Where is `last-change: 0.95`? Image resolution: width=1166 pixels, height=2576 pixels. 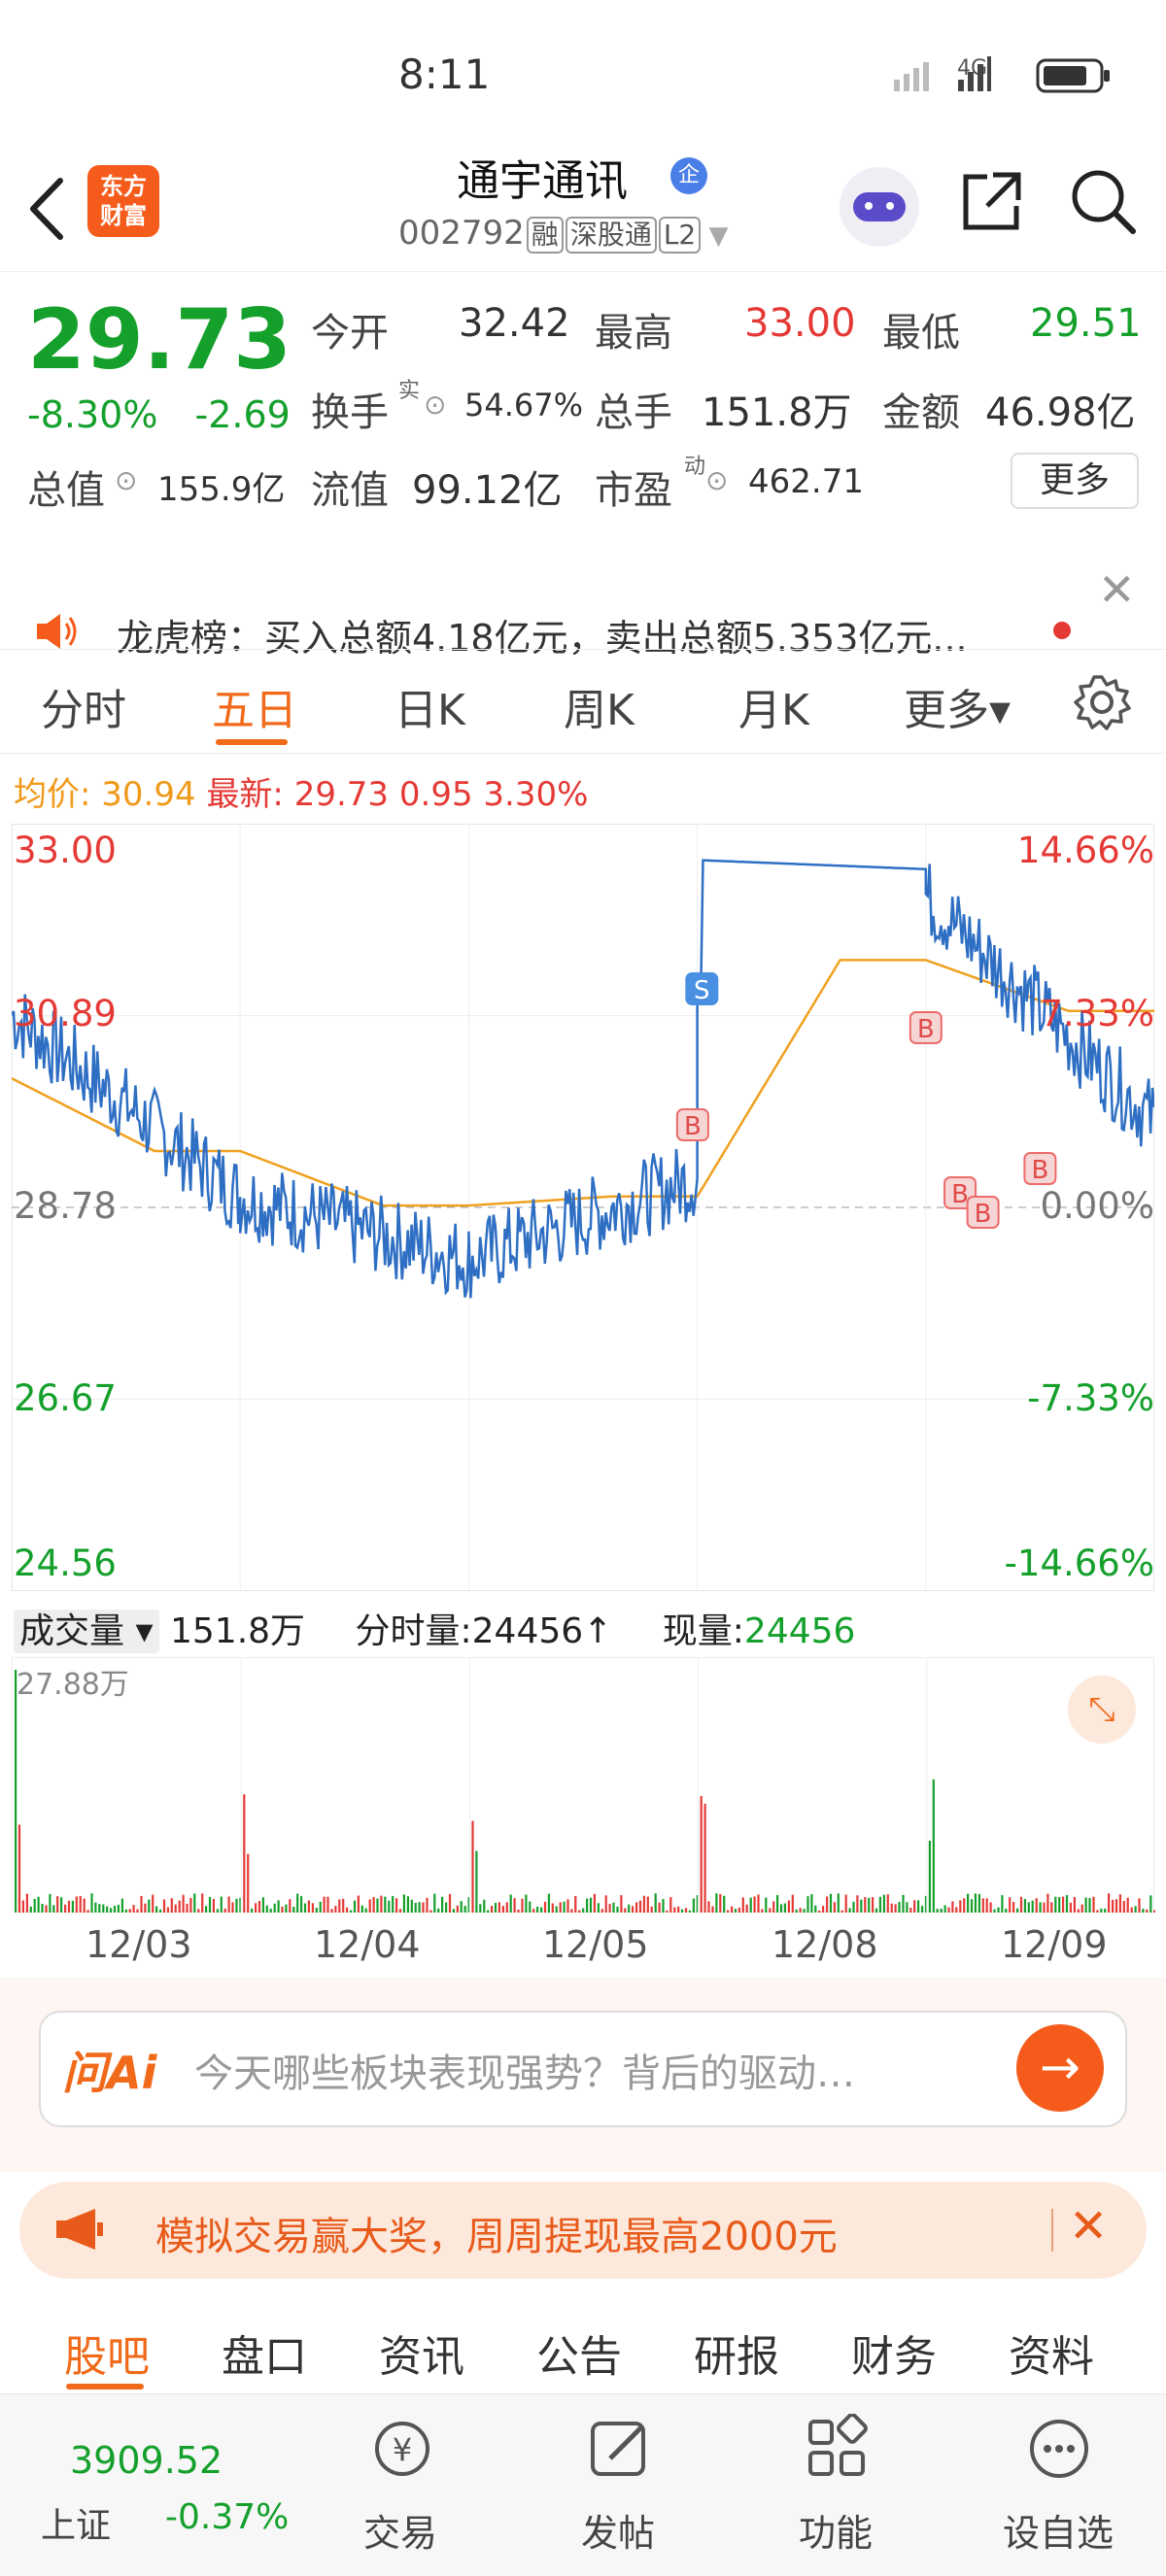
last-change: 0.95 is located at coordinates (435, 794).